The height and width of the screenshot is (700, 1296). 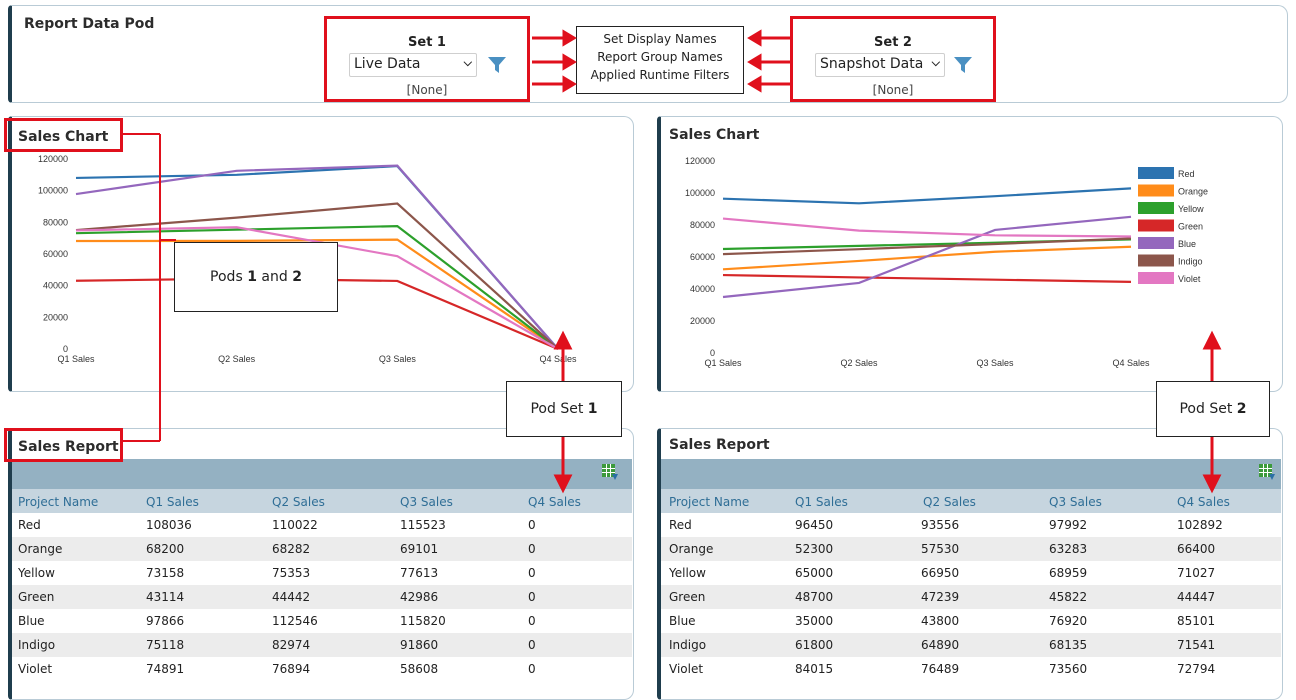 I want to click on legend-swatch-indigo, so click(x=1156, y=260).